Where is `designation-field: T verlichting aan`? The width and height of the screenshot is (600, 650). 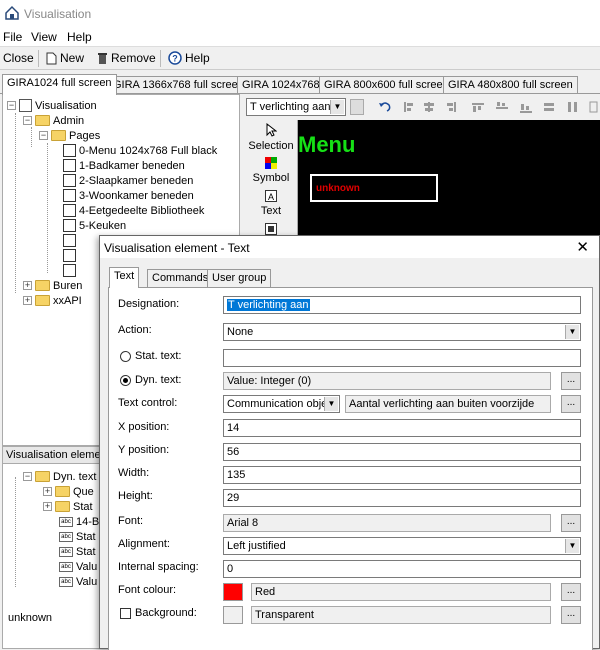
designation-field: T verlichting aan is located at coordinates (402, 305).